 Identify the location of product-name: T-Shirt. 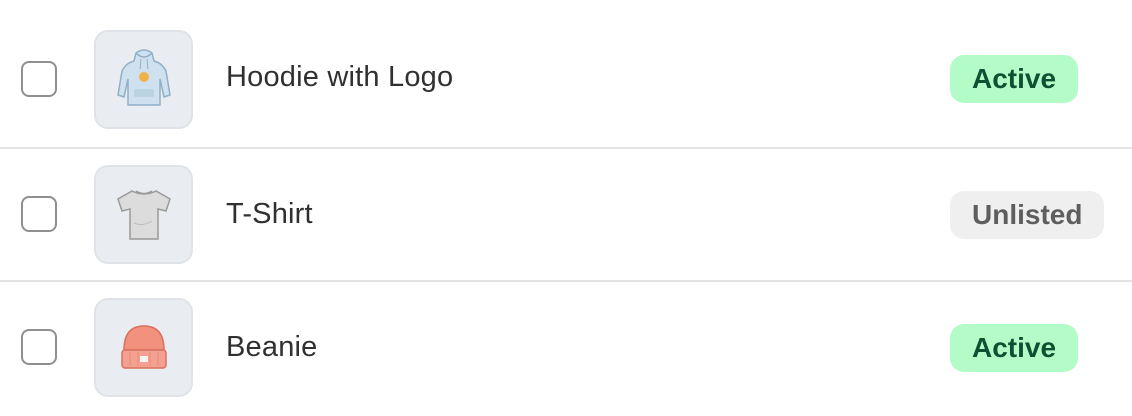
(269, 214).